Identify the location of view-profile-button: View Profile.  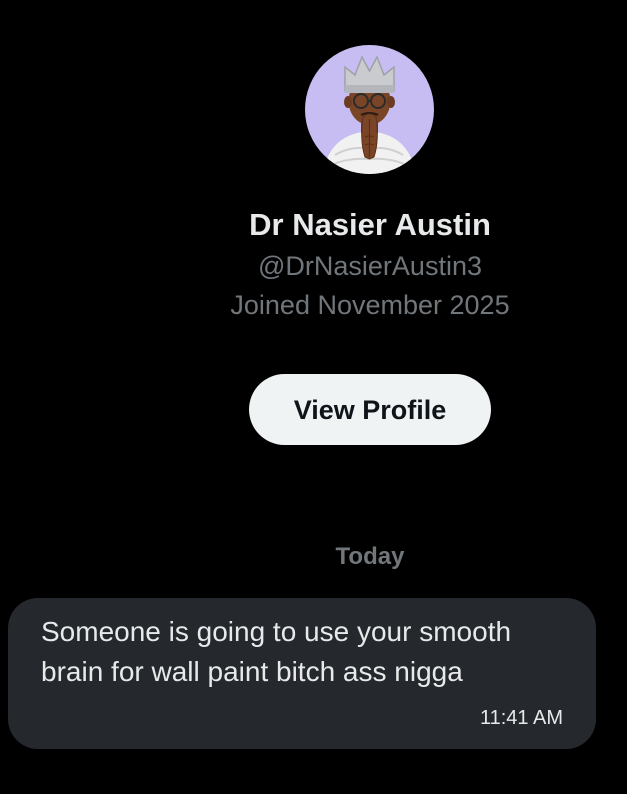
(370, 409).